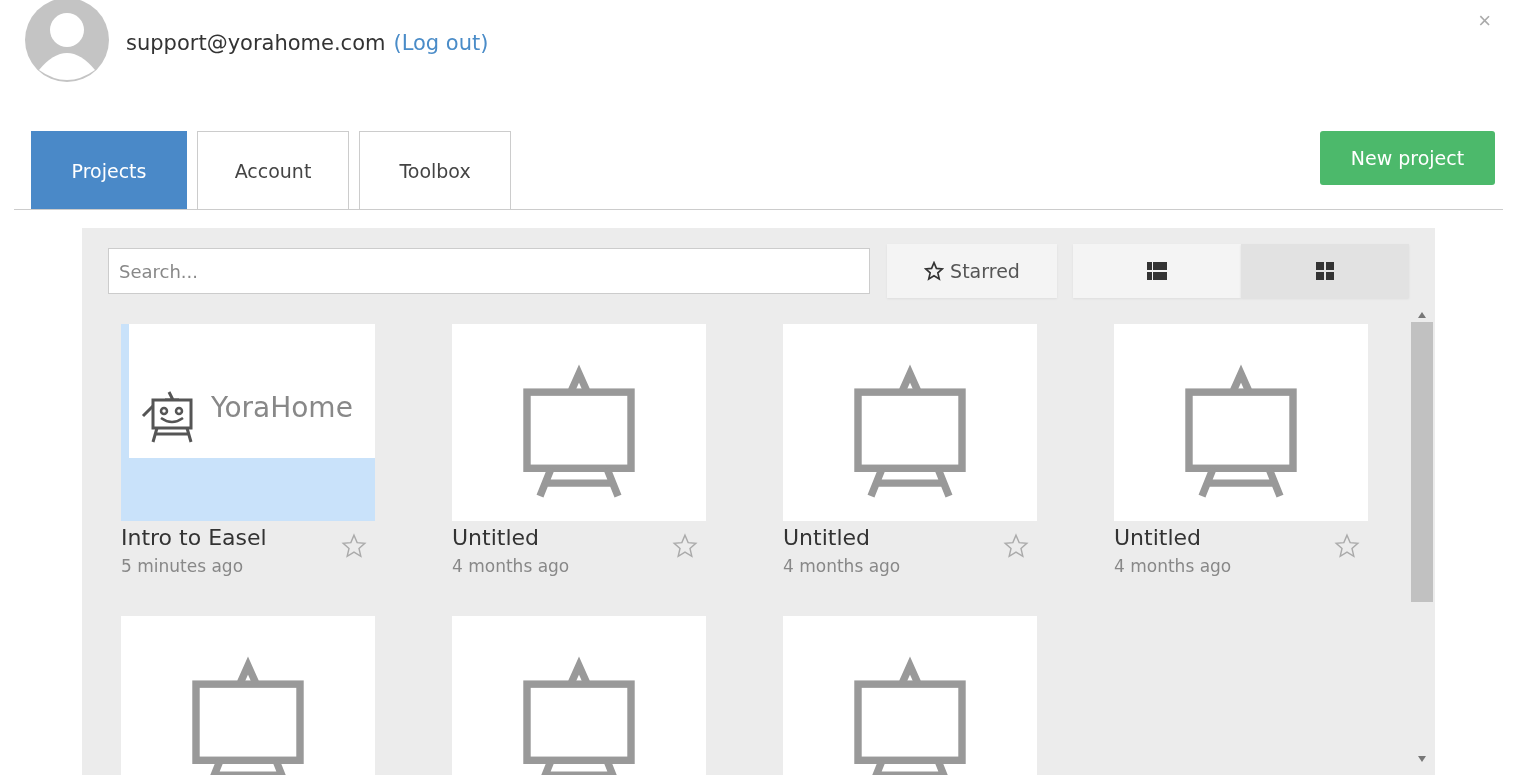  Describe the element at coordinates (256, 43) in the screenshot. I see `user-email: support@yorahome.com` at that location.